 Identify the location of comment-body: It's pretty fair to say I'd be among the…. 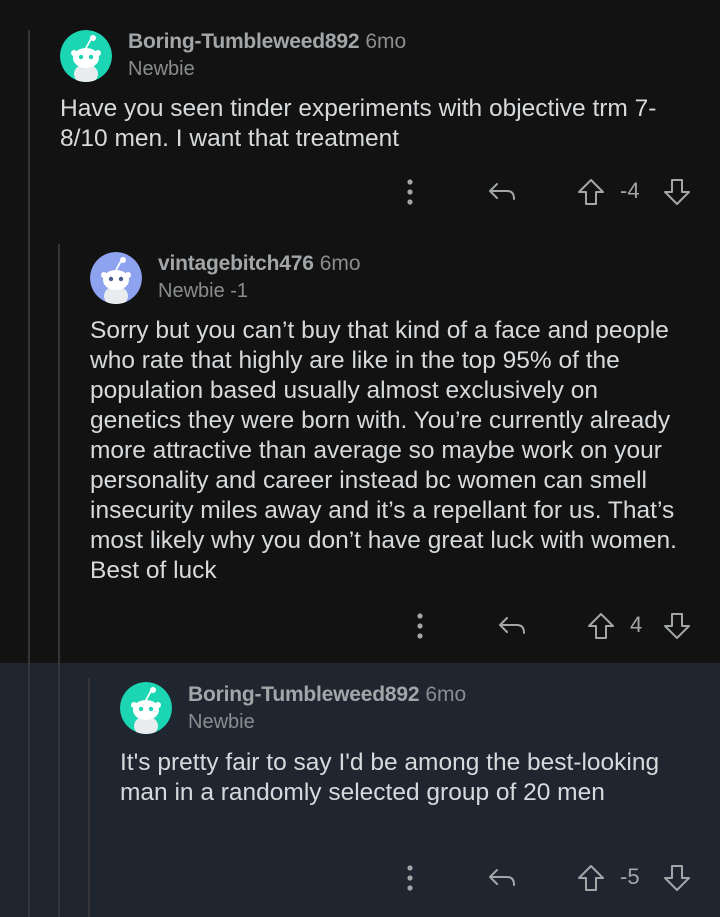
(390, 777).